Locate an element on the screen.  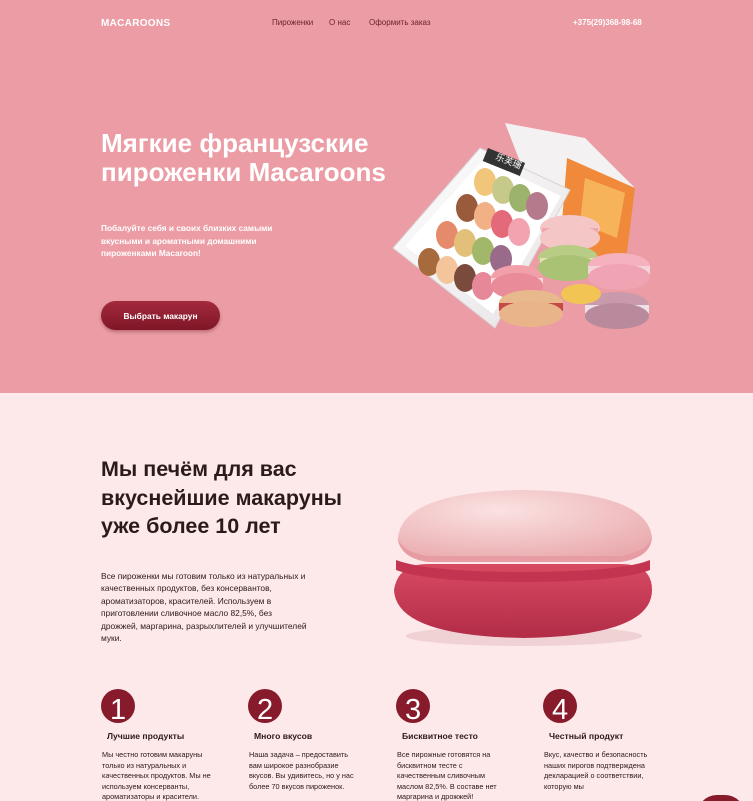
phone-number: +375(29)368-98-68 is located at coordinates (607, 22).